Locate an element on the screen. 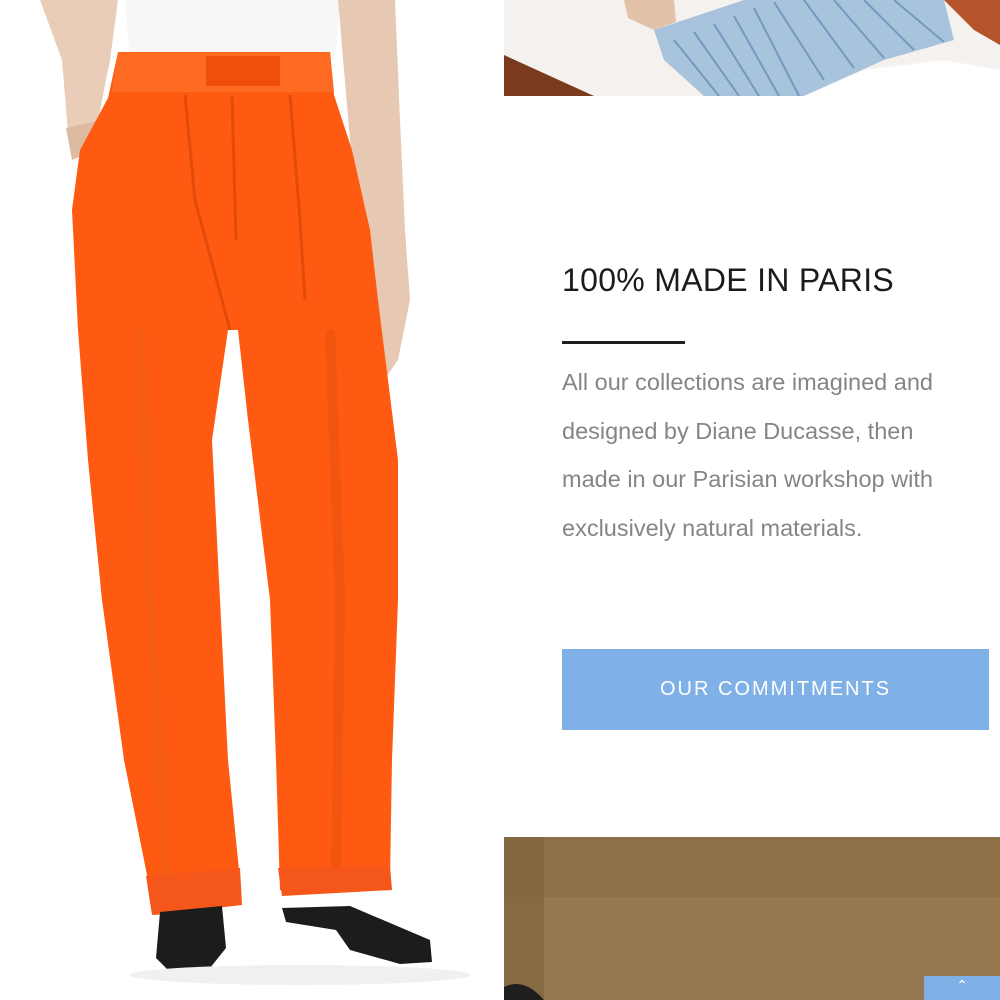 This screenshot has height=1000, width=1000. chevron-up-icon: ⌃ is located at coordinates (962, 985).